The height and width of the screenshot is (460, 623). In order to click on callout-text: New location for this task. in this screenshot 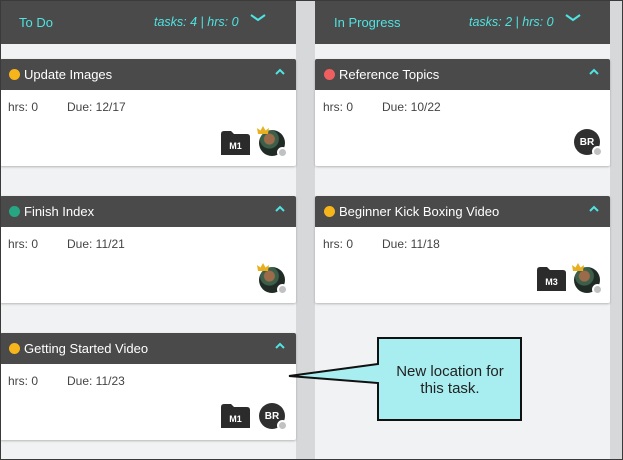, I will do `click(450, 380)`.